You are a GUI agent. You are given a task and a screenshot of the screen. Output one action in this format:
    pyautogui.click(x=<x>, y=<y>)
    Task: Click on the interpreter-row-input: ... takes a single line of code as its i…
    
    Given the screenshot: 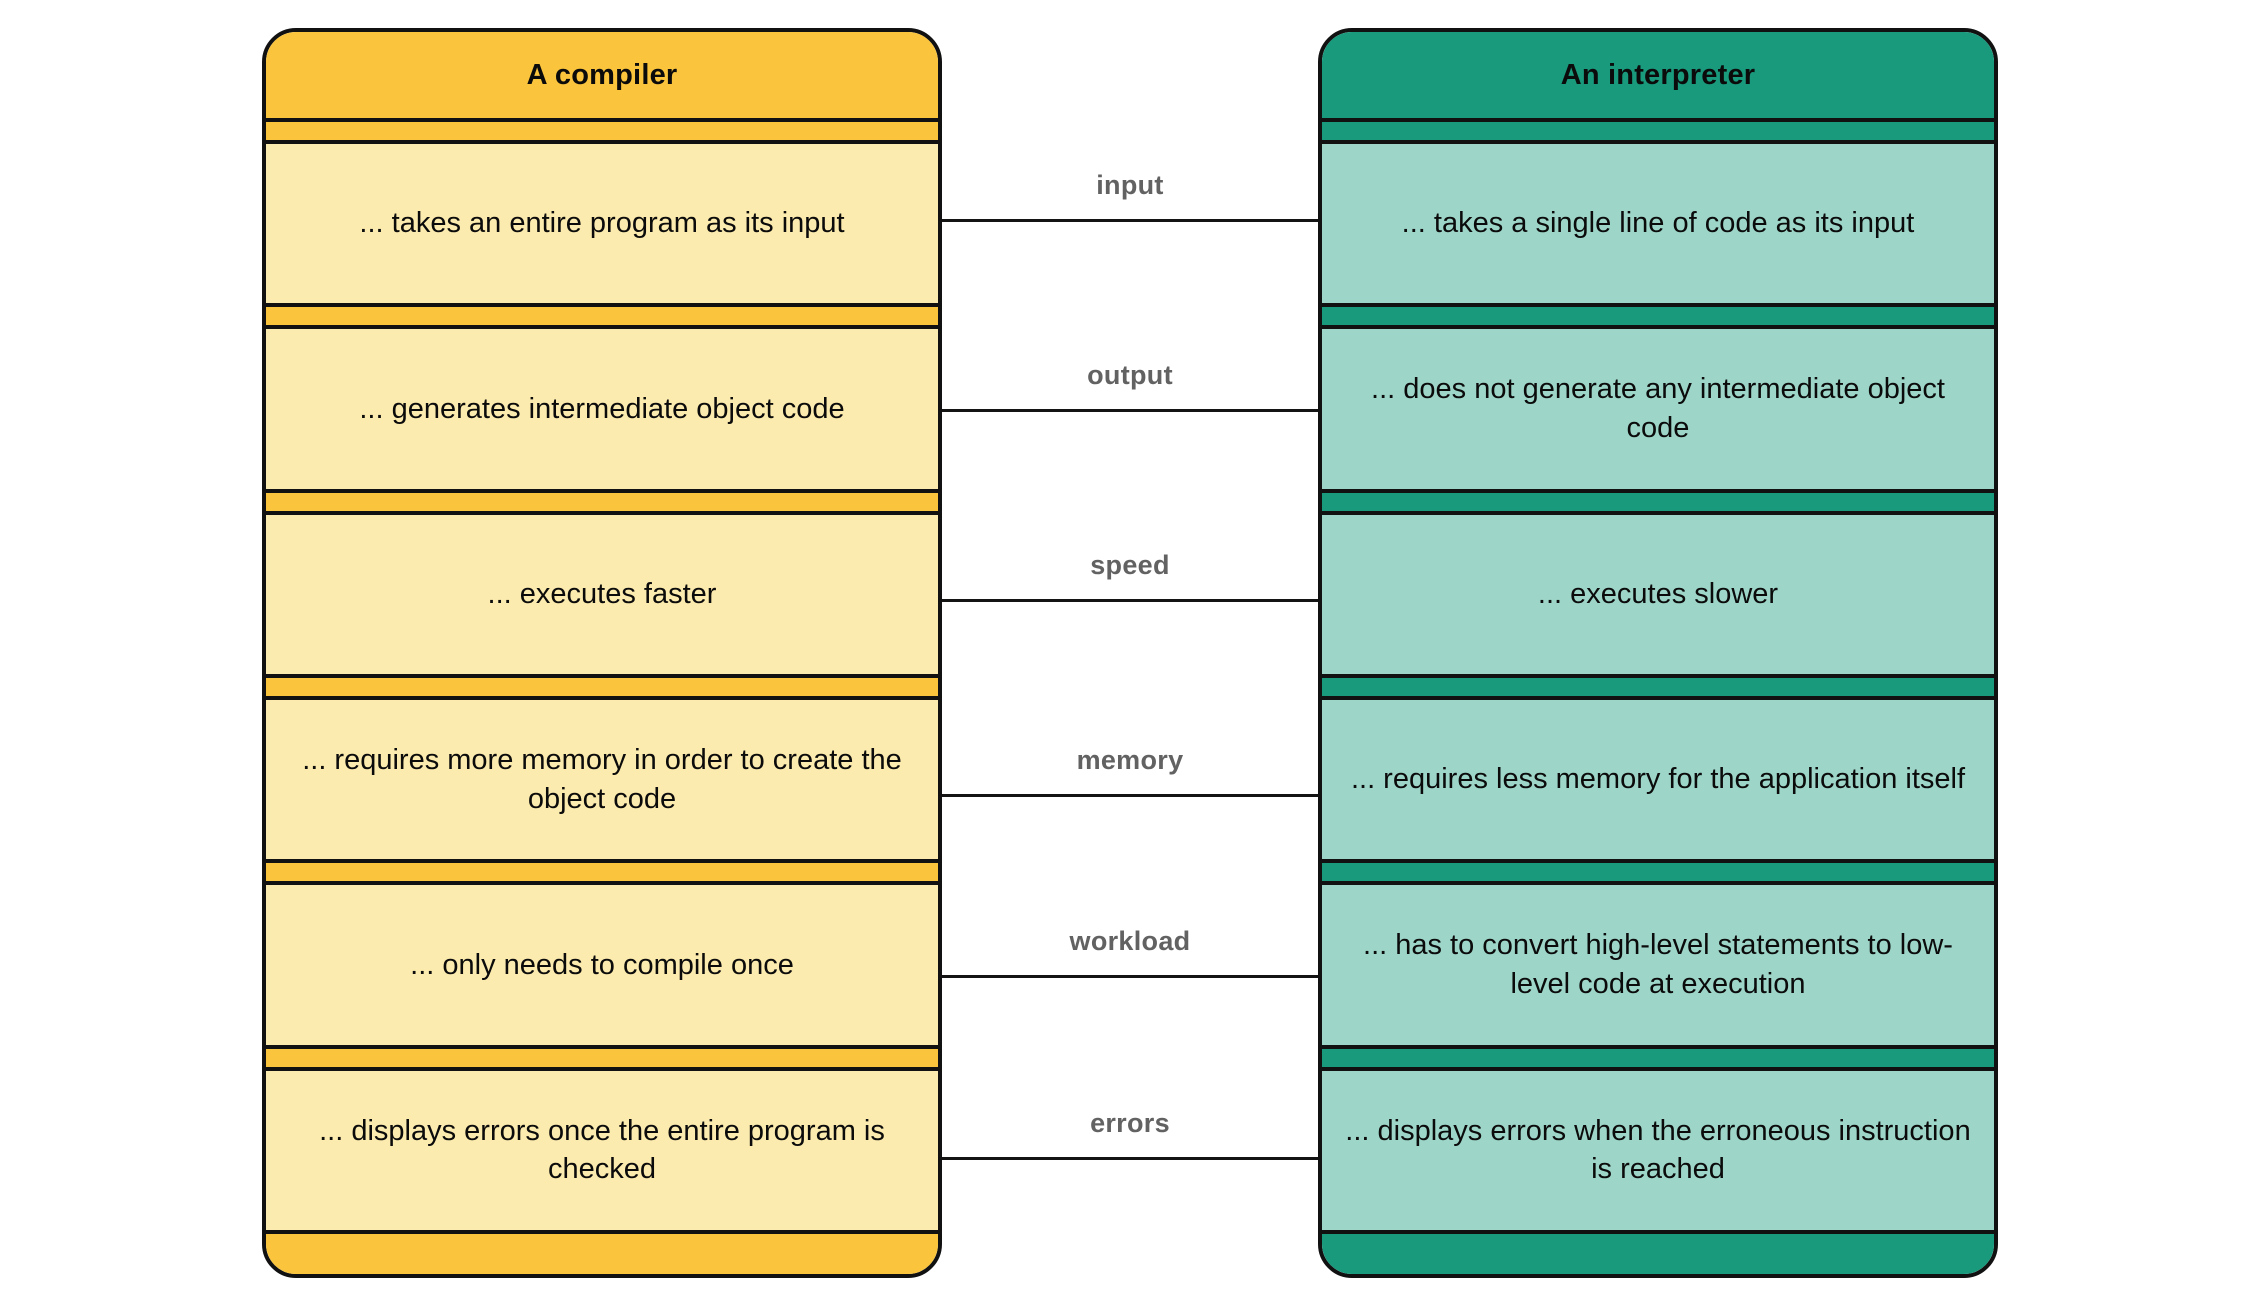 What is the action you would take?
    pyautogui.click(x=1658, y=224)
    